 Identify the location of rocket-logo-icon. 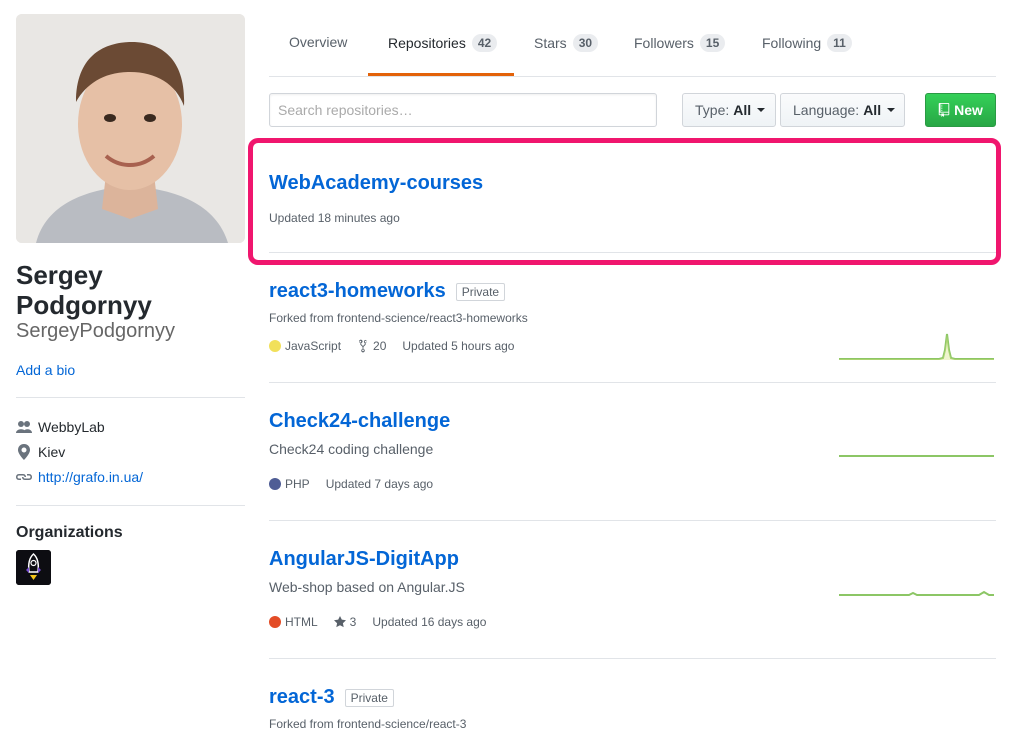
(33, 567).